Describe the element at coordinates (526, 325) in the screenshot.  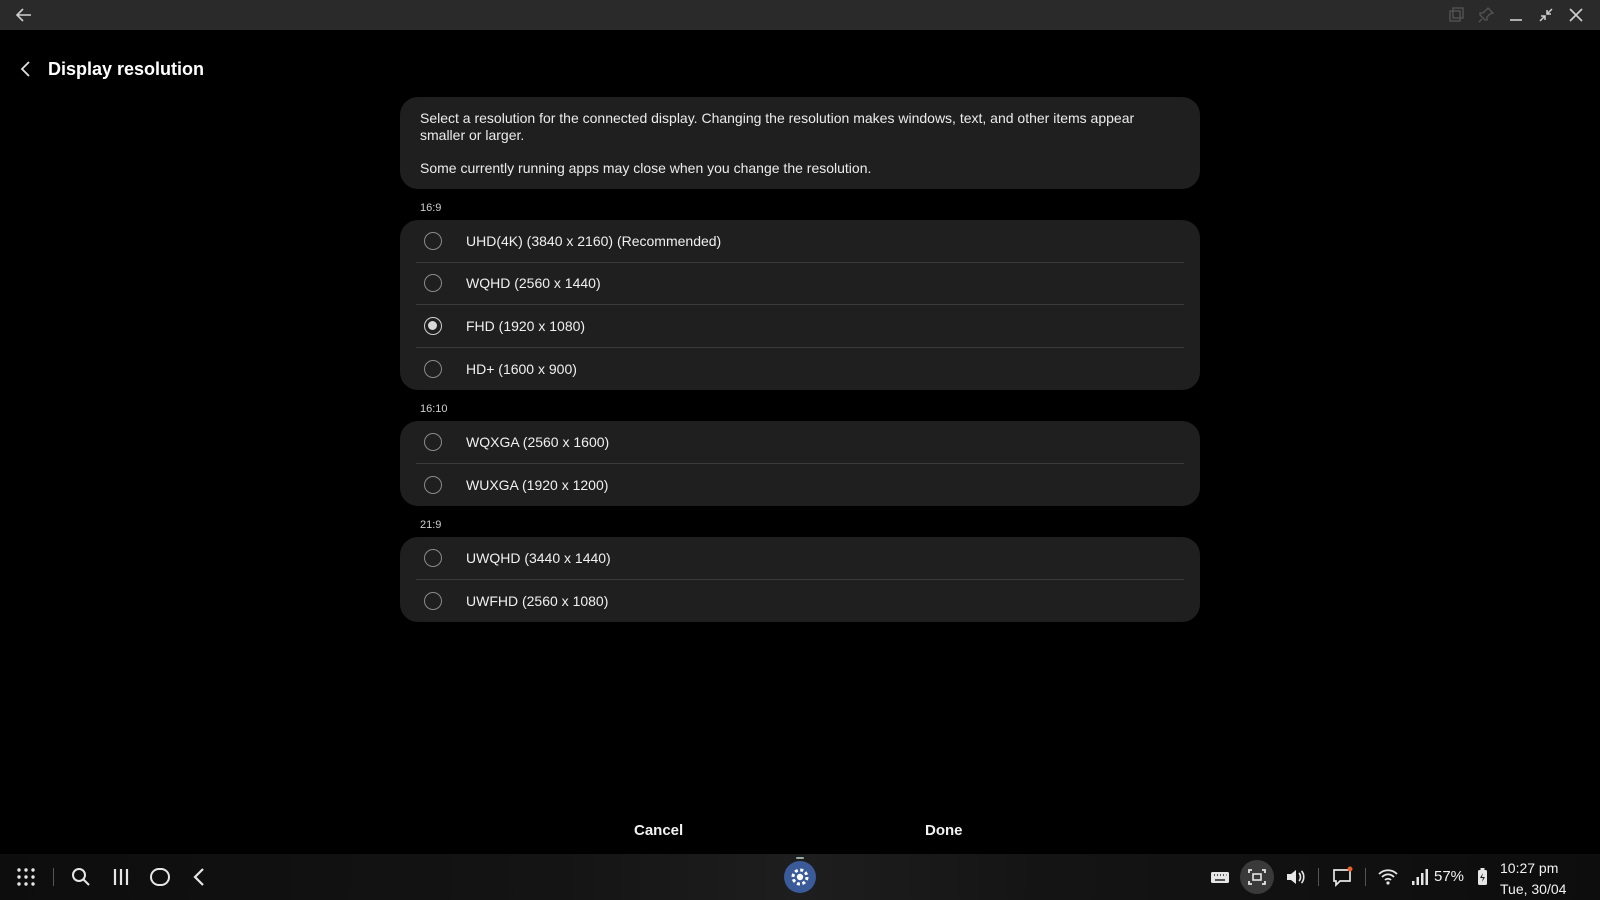
I see `option-label: FHD (1920 x 1080)` at that location.